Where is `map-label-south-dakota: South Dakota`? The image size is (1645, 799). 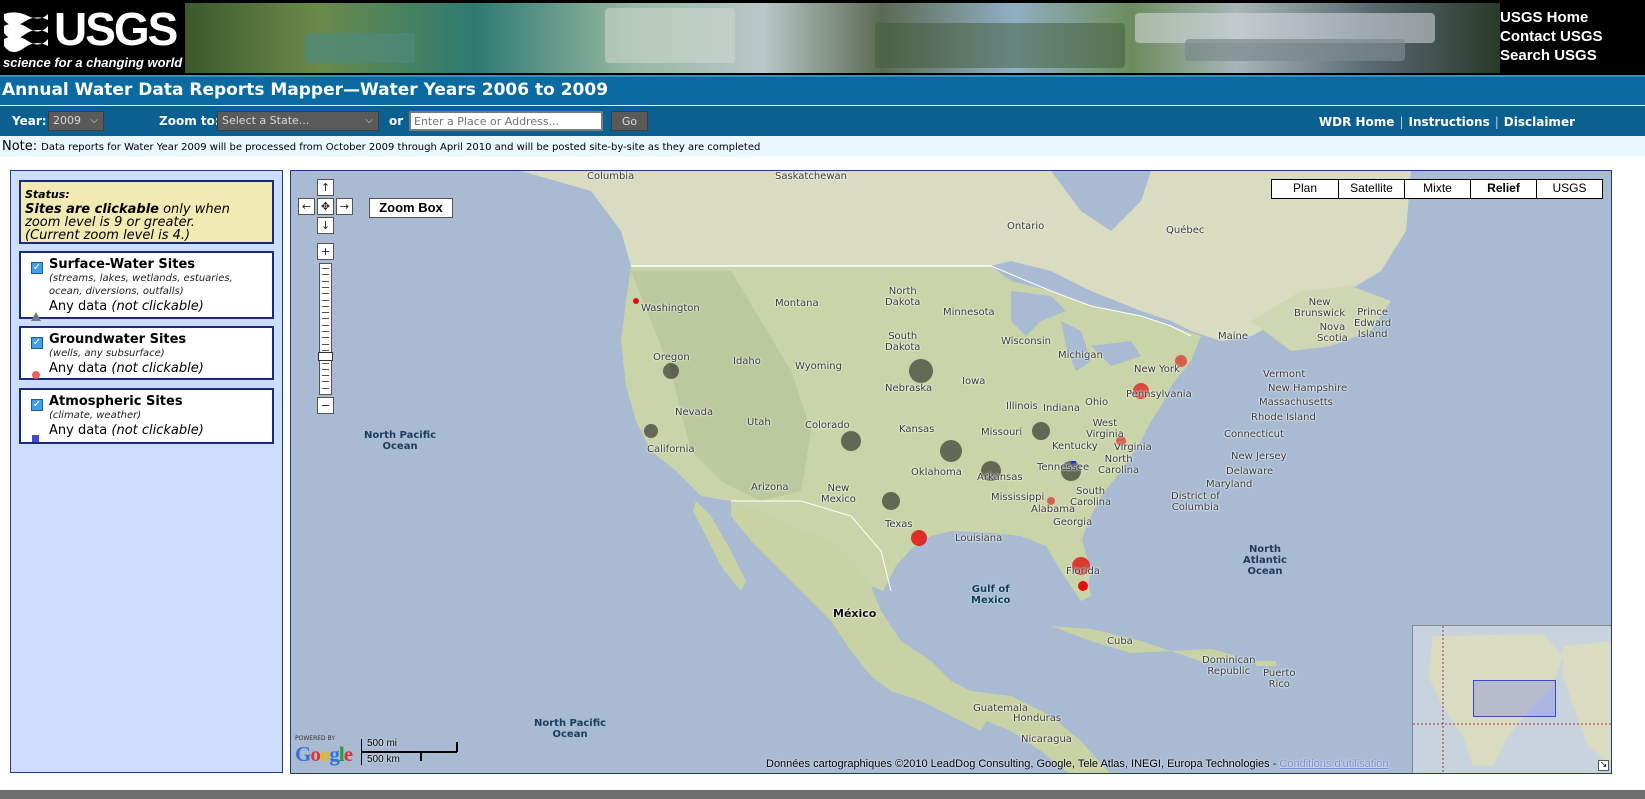 map-label-south-dakota: South Dakota is located at coordinates (903, 342).